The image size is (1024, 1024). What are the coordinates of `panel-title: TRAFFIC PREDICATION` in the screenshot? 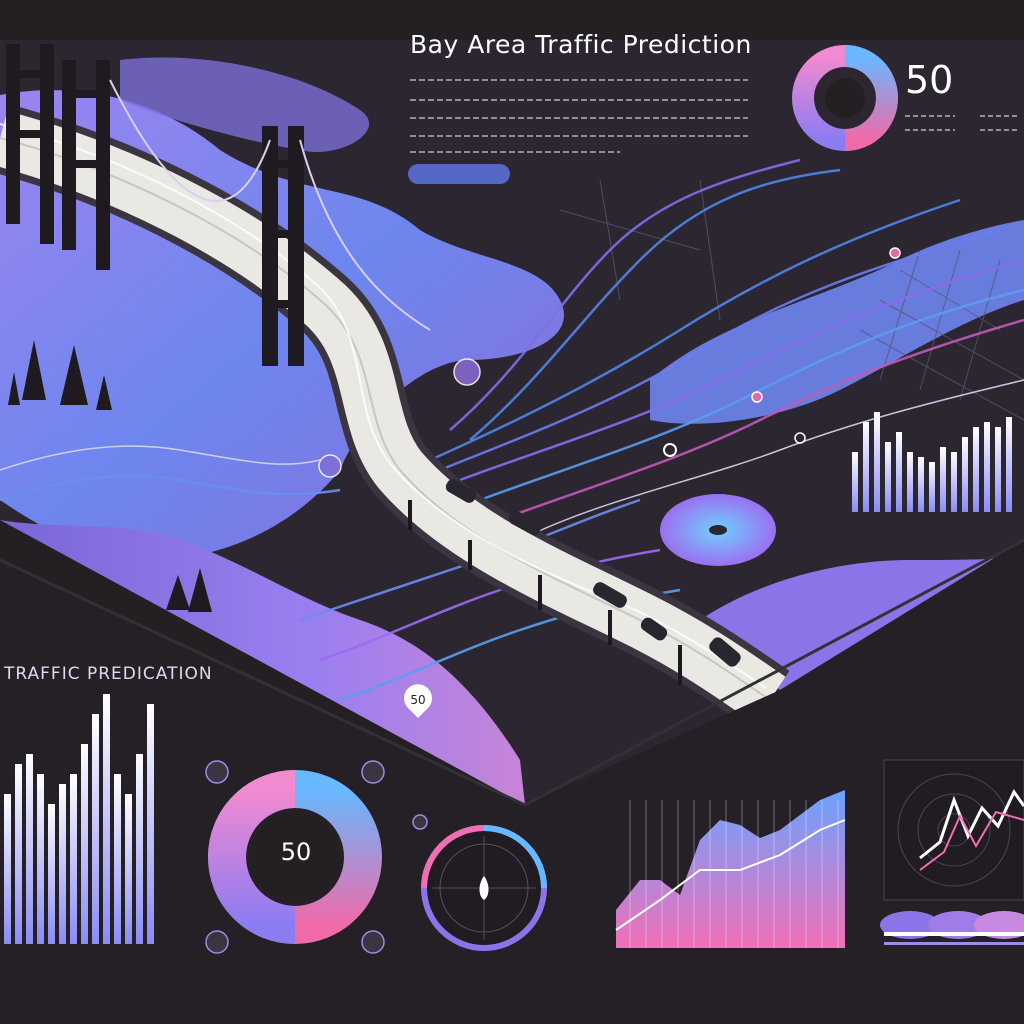 It's located at (108, 674).